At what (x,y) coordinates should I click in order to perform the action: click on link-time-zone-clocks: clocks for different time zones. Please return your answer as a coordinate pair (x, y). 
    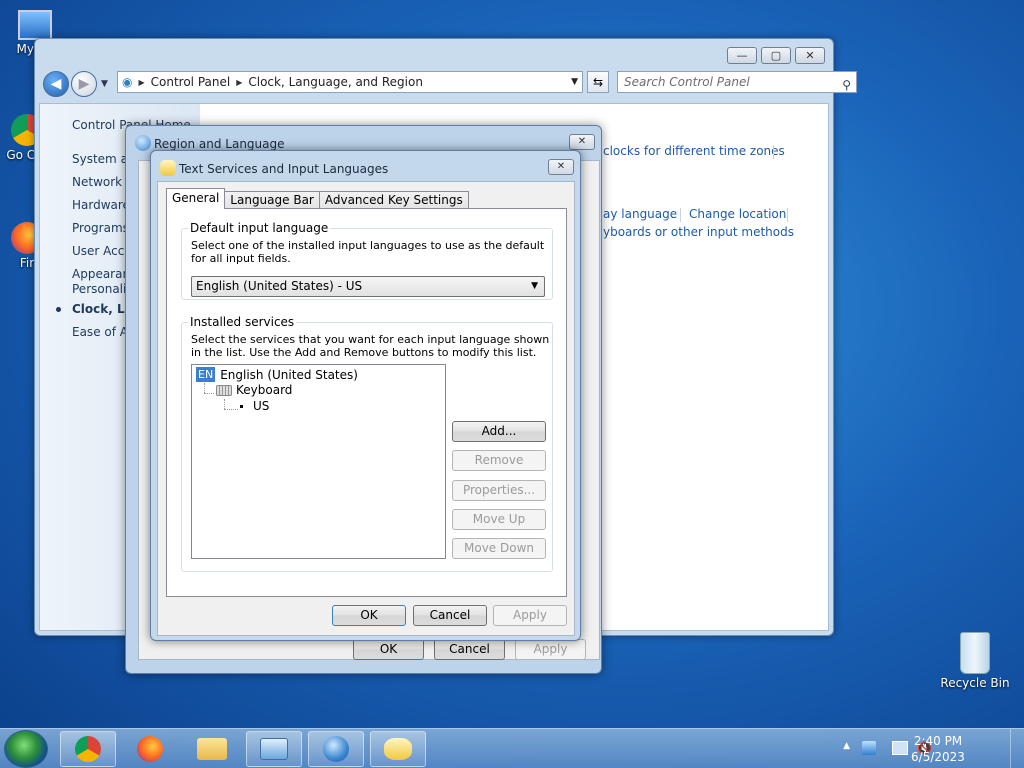
    Looking at the image, I should click on (694, 151).